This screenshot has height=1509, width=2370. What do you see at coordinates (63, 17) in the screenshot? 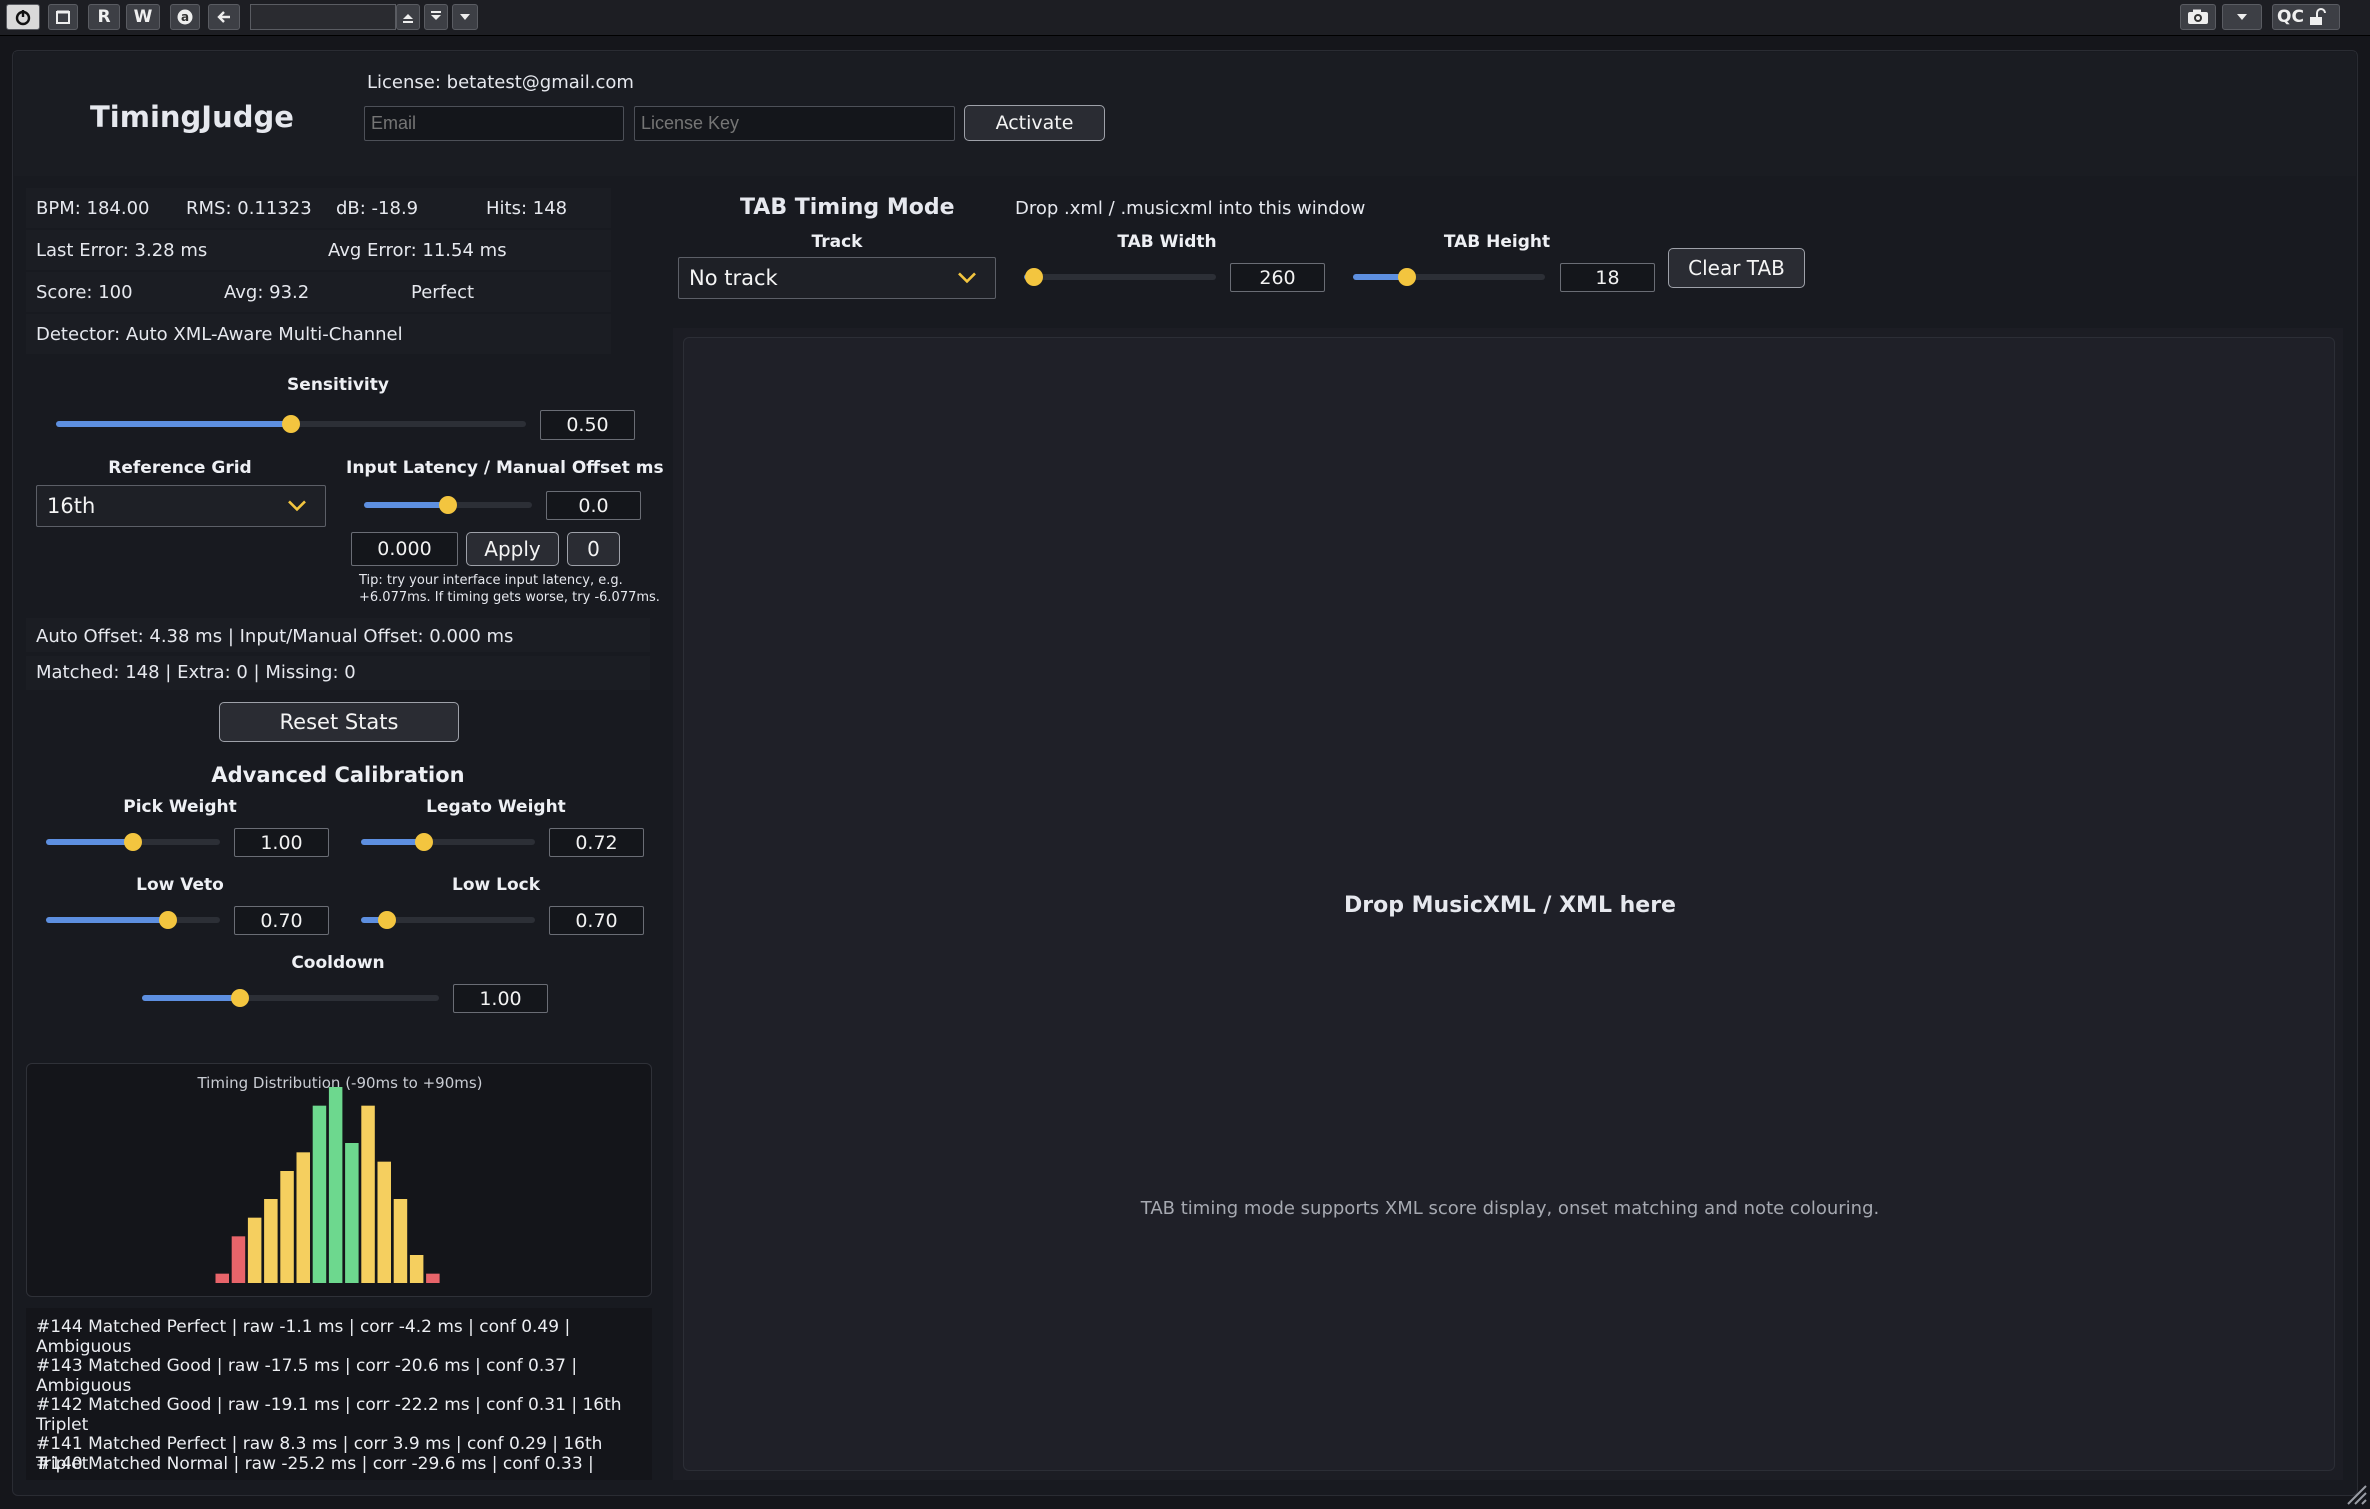
I see `bypass-button` at bounding box center [63, 17].